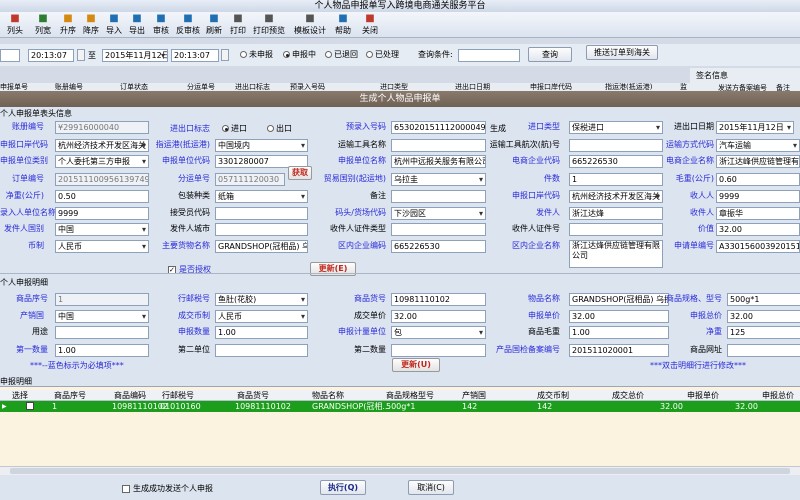  What do you see at coordinates (616, 161) in the screenshot?
I see `ecommerce-code-field: 665226530` at bounding box center [616, 161].